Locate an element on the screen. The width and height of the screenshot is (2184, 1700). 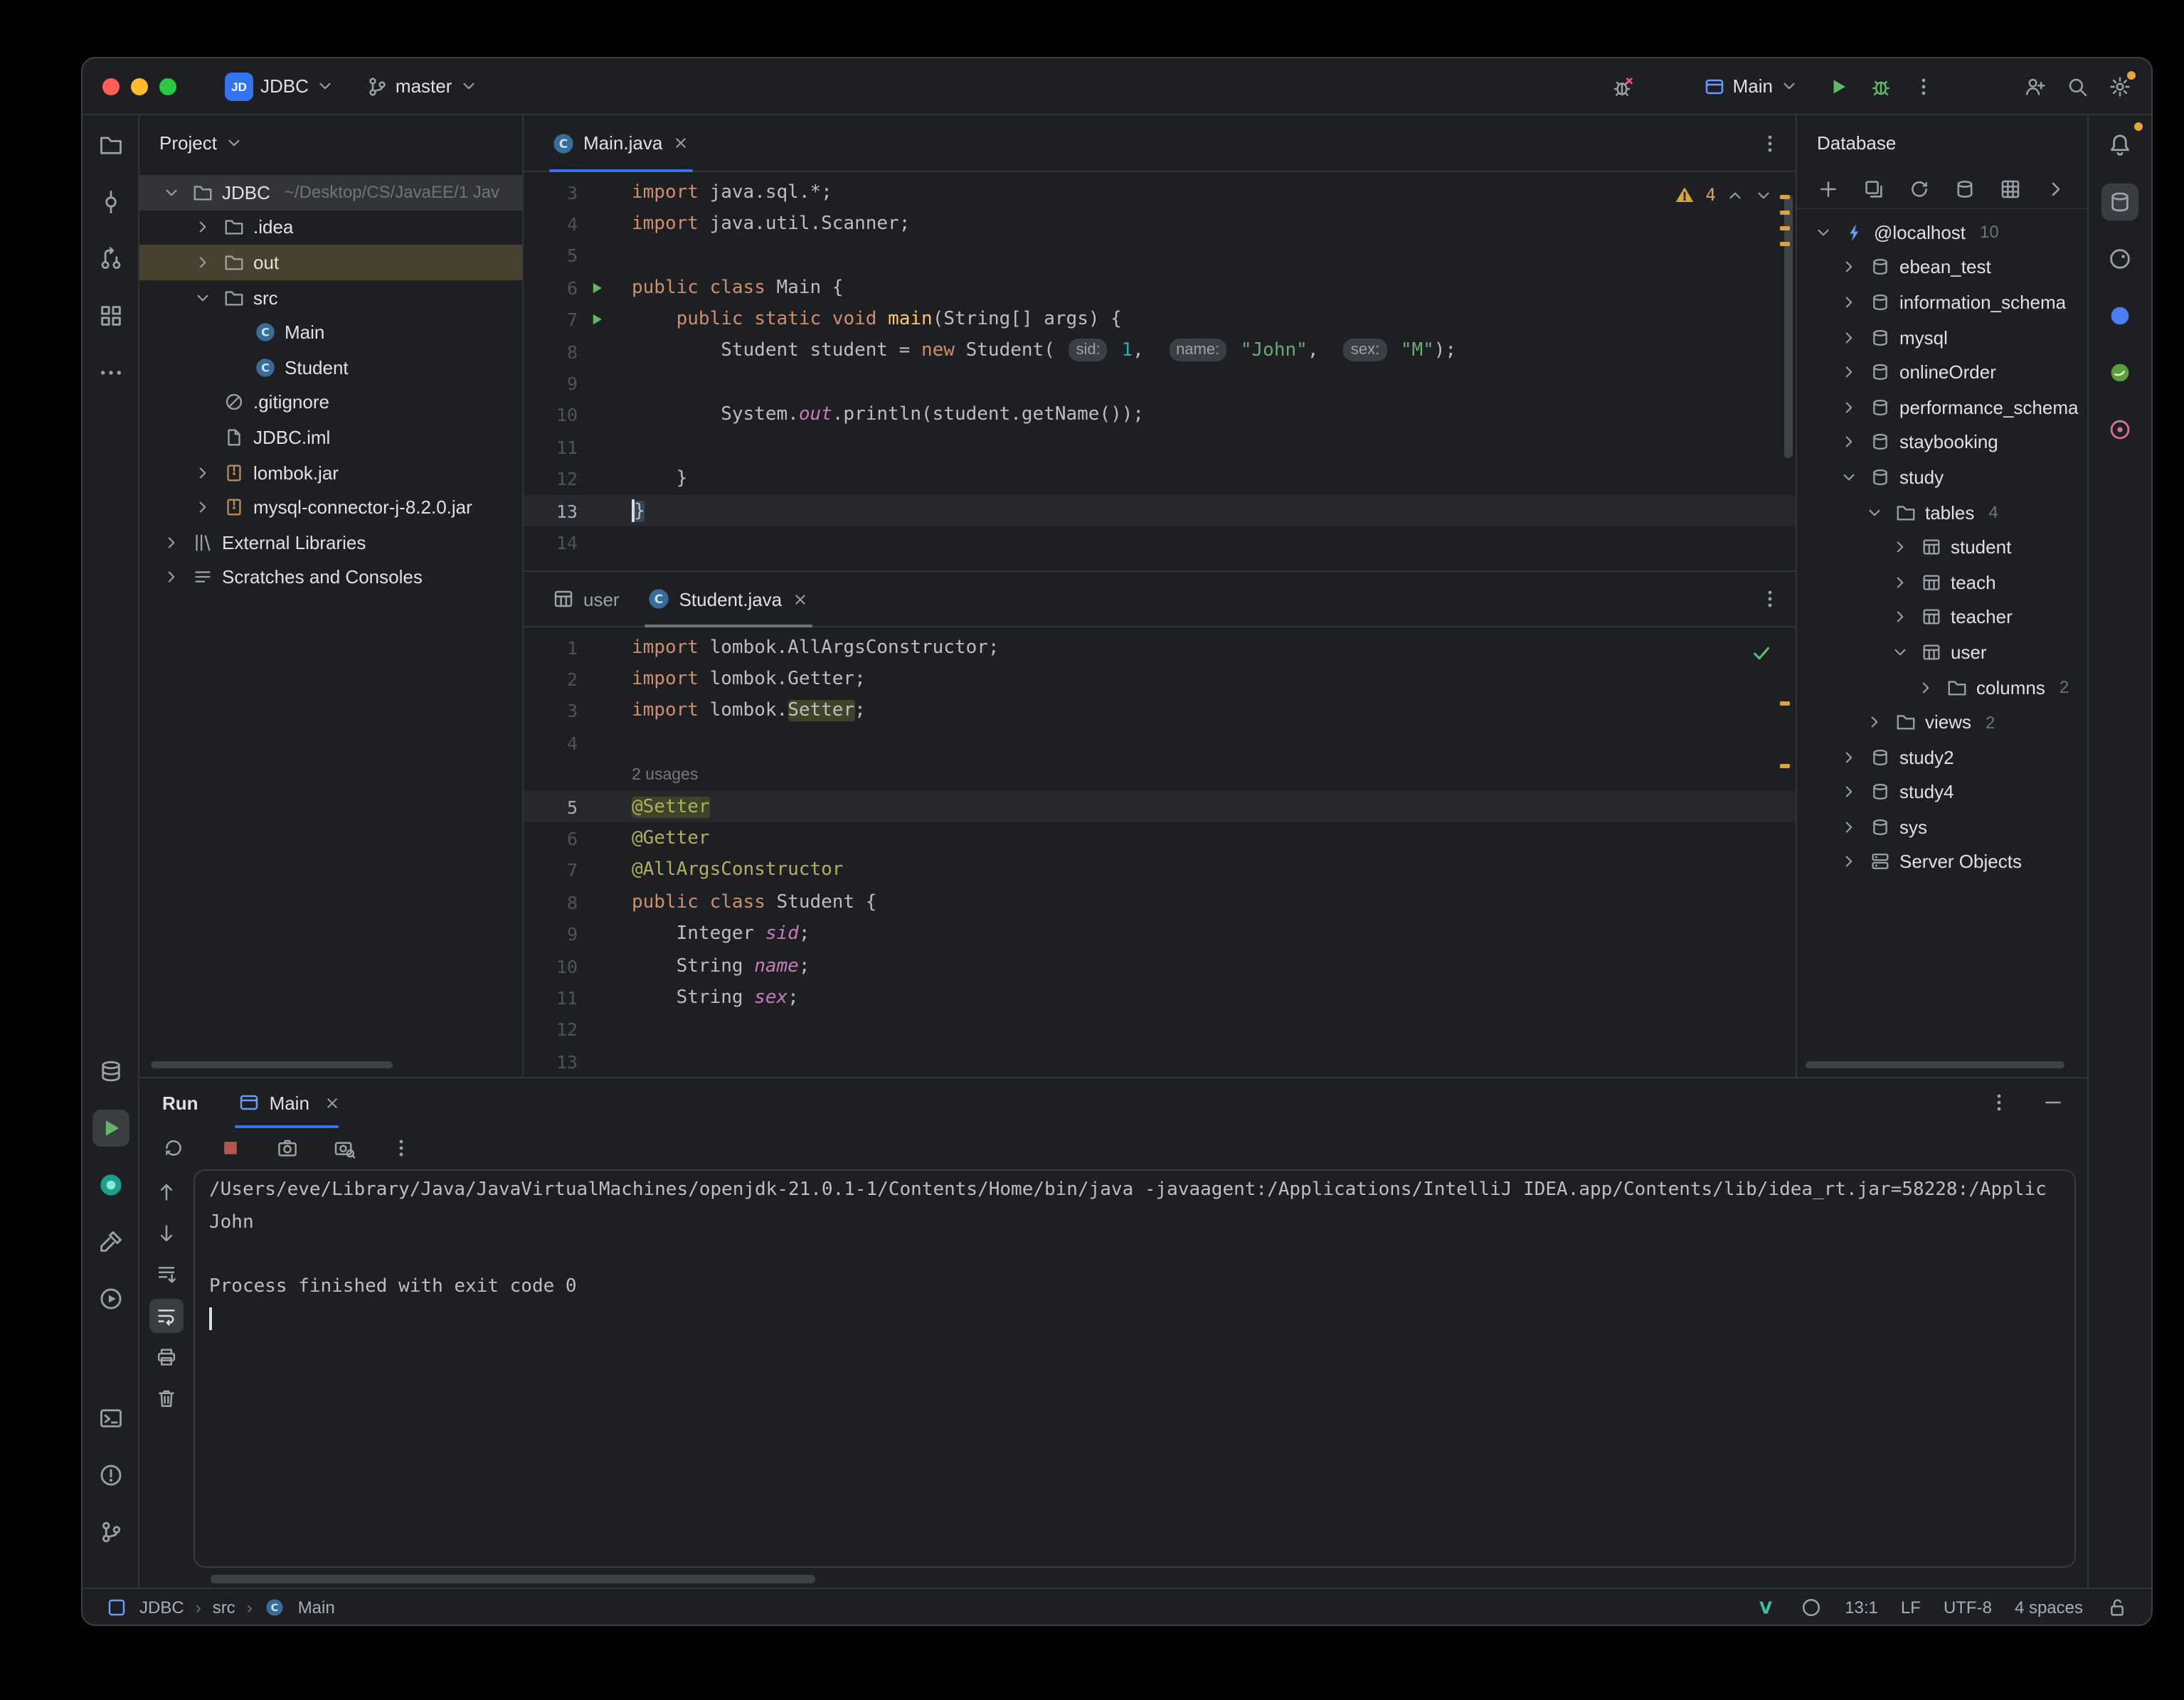
gutter is located at coordinates (578, 775).